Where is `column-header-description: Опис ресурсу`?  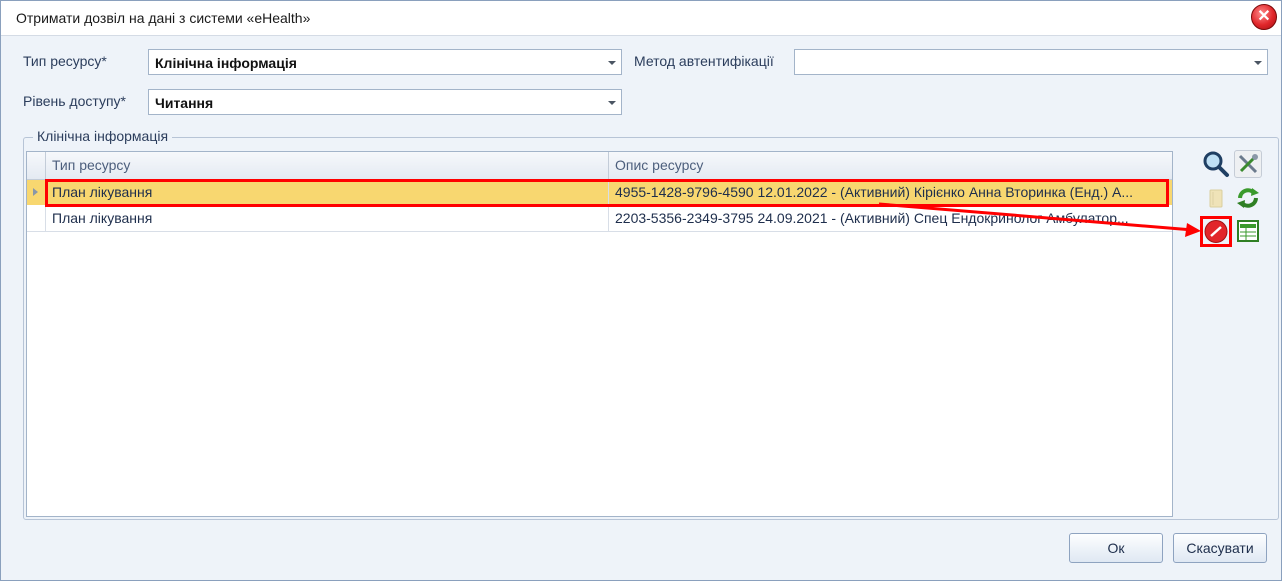
column-header-description: Опис ресурсу is located at coordinates (890, 165).